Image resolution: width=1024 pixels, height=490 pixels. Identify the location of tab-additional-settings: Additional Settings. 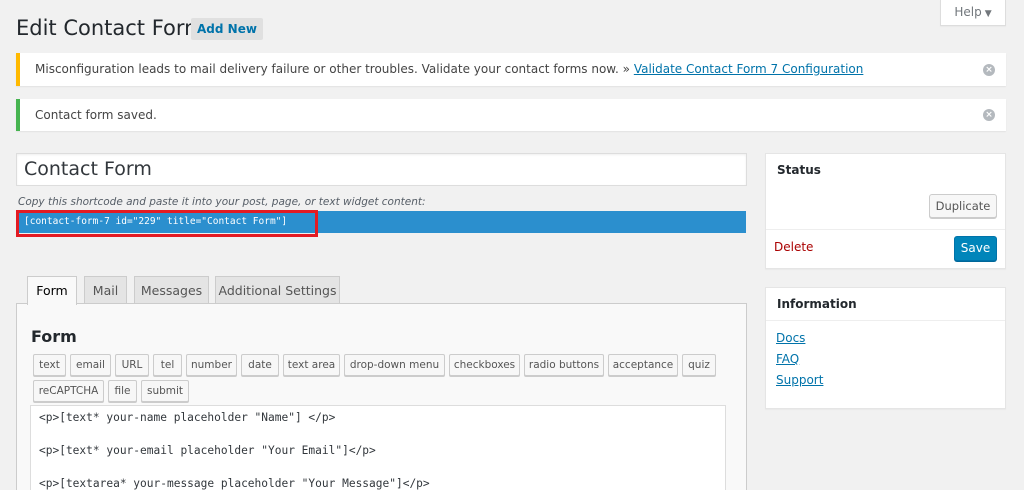
(277, 290).